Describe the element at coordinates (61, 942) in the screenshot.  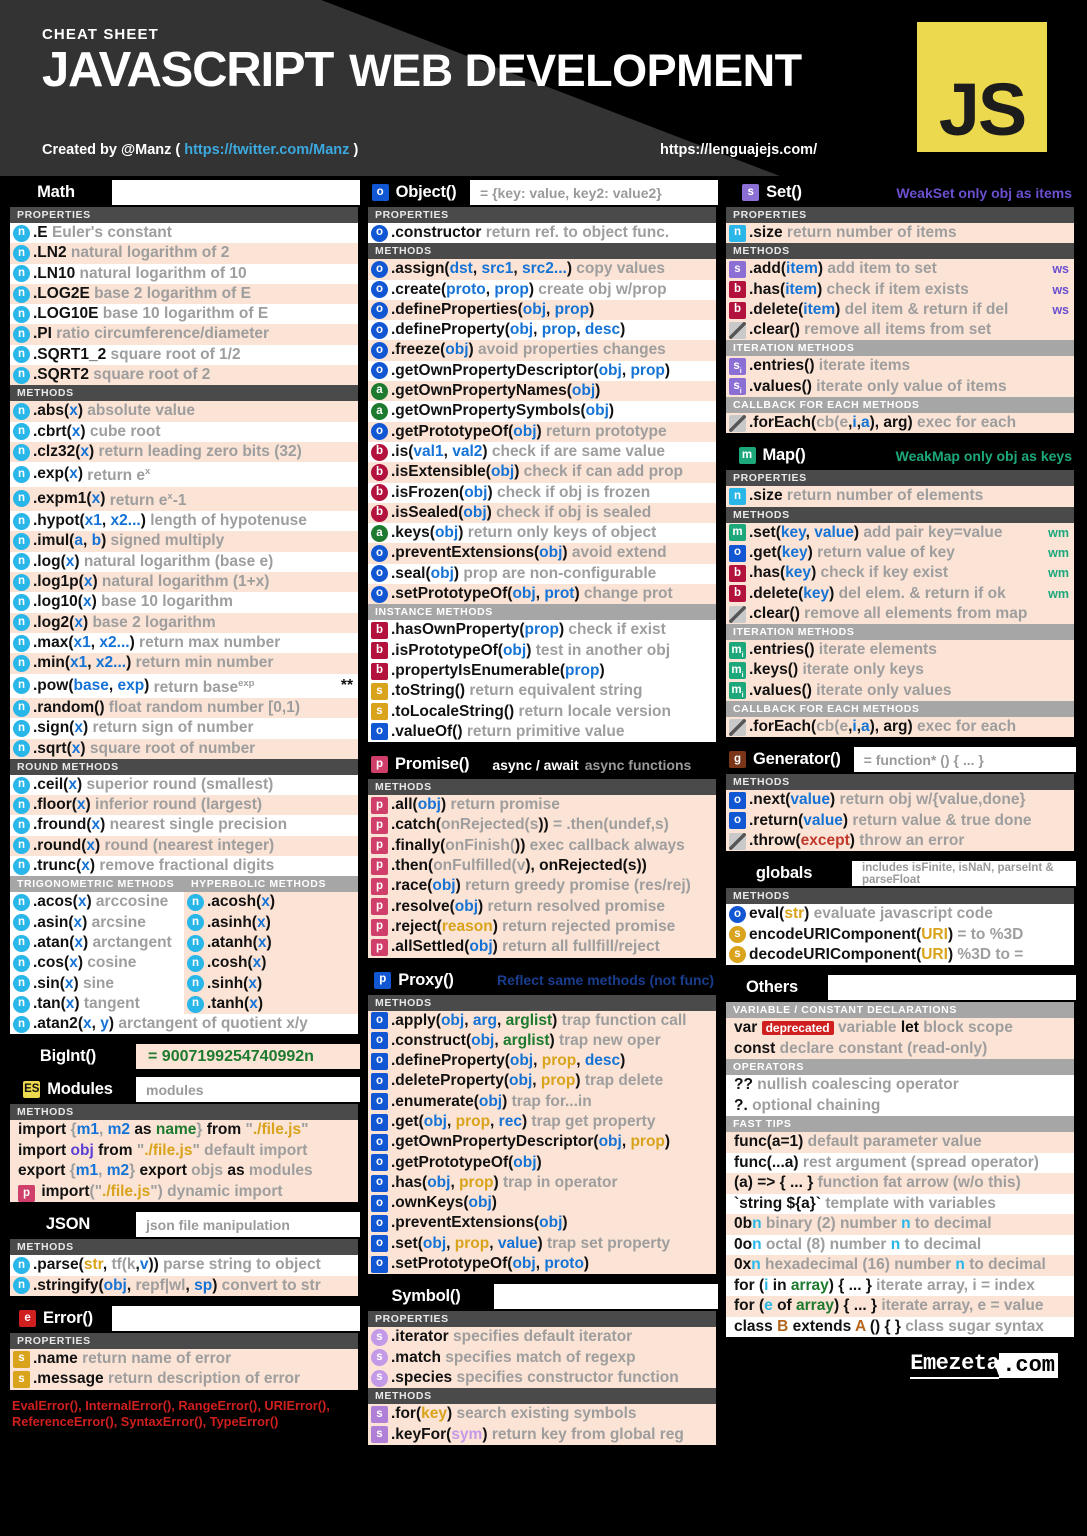
I see `item-signature: .atan(x)` at that location.